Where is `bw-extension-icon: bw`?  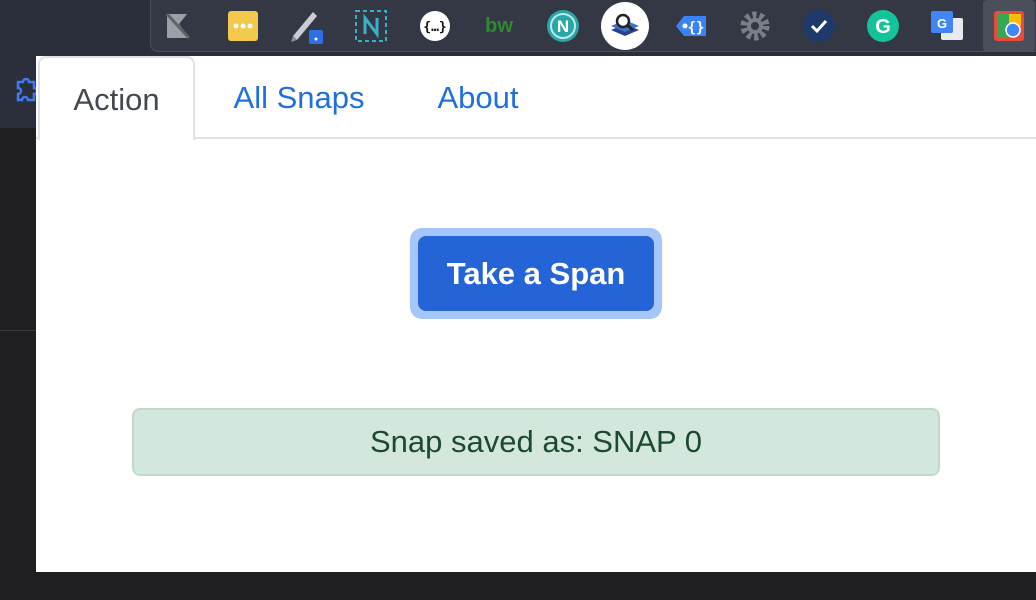
bw-extension-icon: bw is located at coordinates (499, 26).